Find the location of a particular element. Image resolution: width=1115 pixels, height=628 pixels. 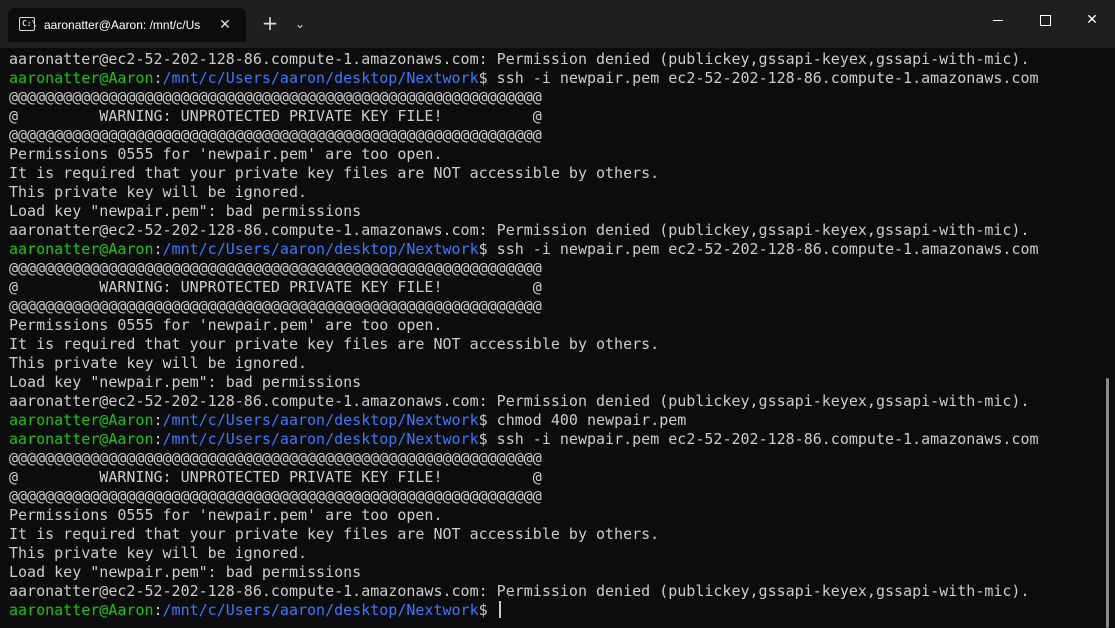

maximize-icon is located at coordinates (1045, 20).